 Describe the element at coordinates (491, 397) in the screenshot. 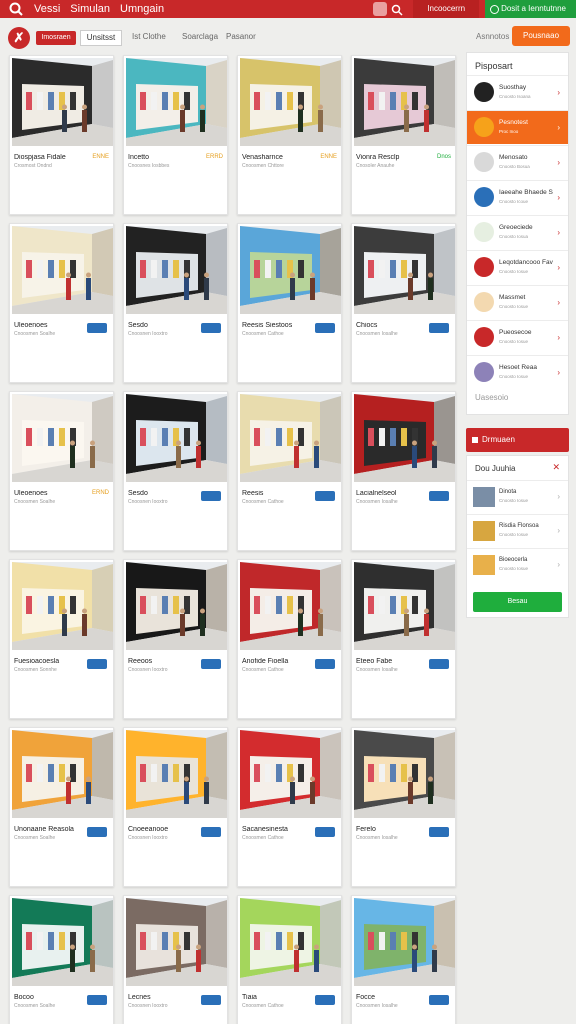

I see `sidebar-footer: Uasesoio` at that location.